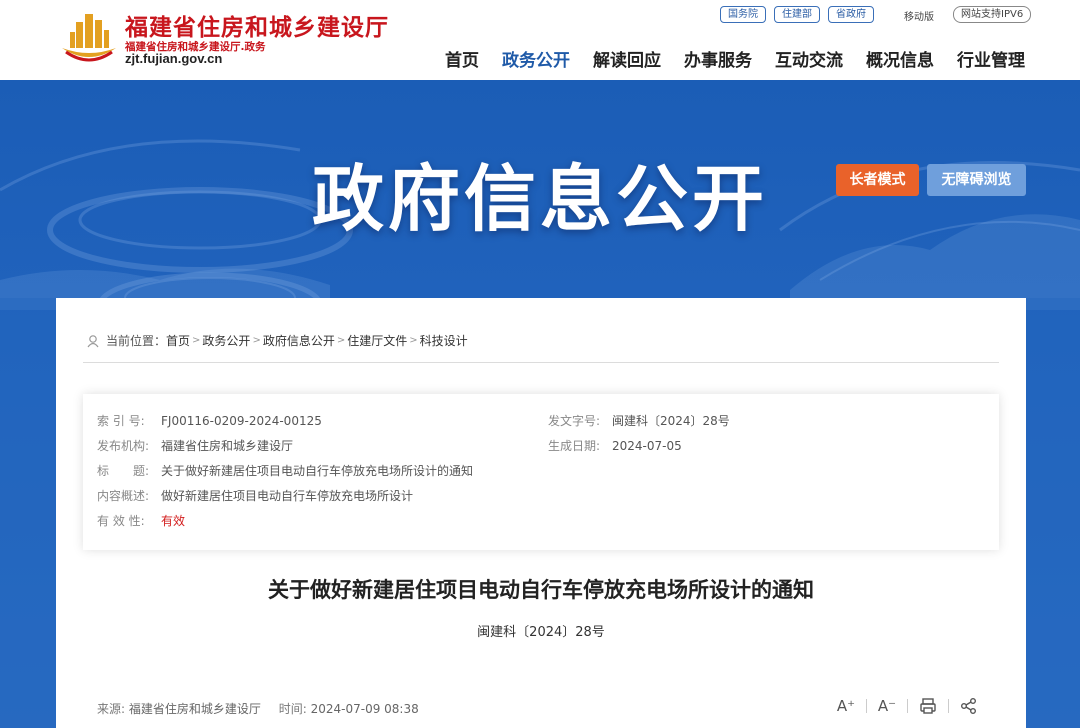 The height and width of the screenshot is (728, 1080). What do you see at coordinates (718, 58) in the screenshot?
I see `nav-item-services: 办事服务` at bounding box center [718, 58].